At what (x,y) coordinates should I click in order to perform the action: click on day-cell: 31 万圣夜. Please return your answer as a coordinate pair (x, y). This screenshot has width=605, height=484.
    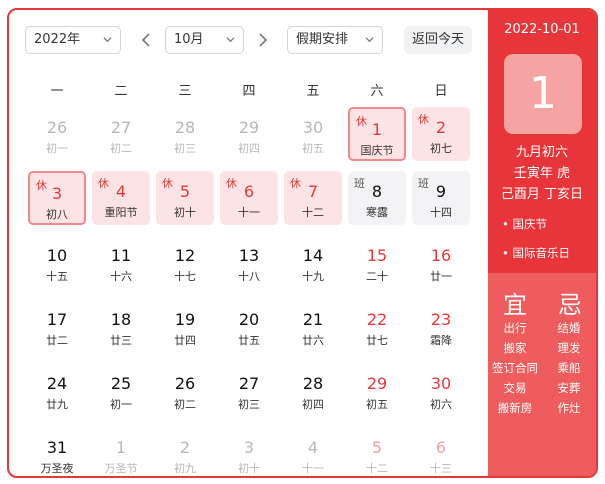
    Looking at the image, I should click on (57, 451).